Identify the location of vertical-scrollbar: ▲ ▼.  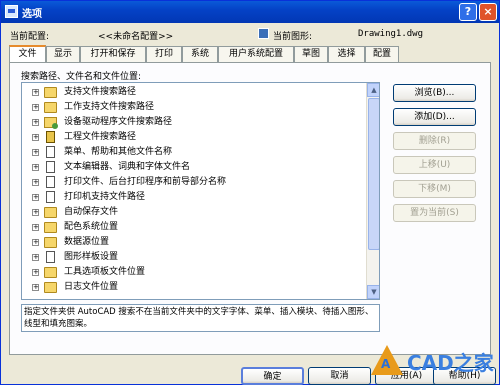
(372, 191).